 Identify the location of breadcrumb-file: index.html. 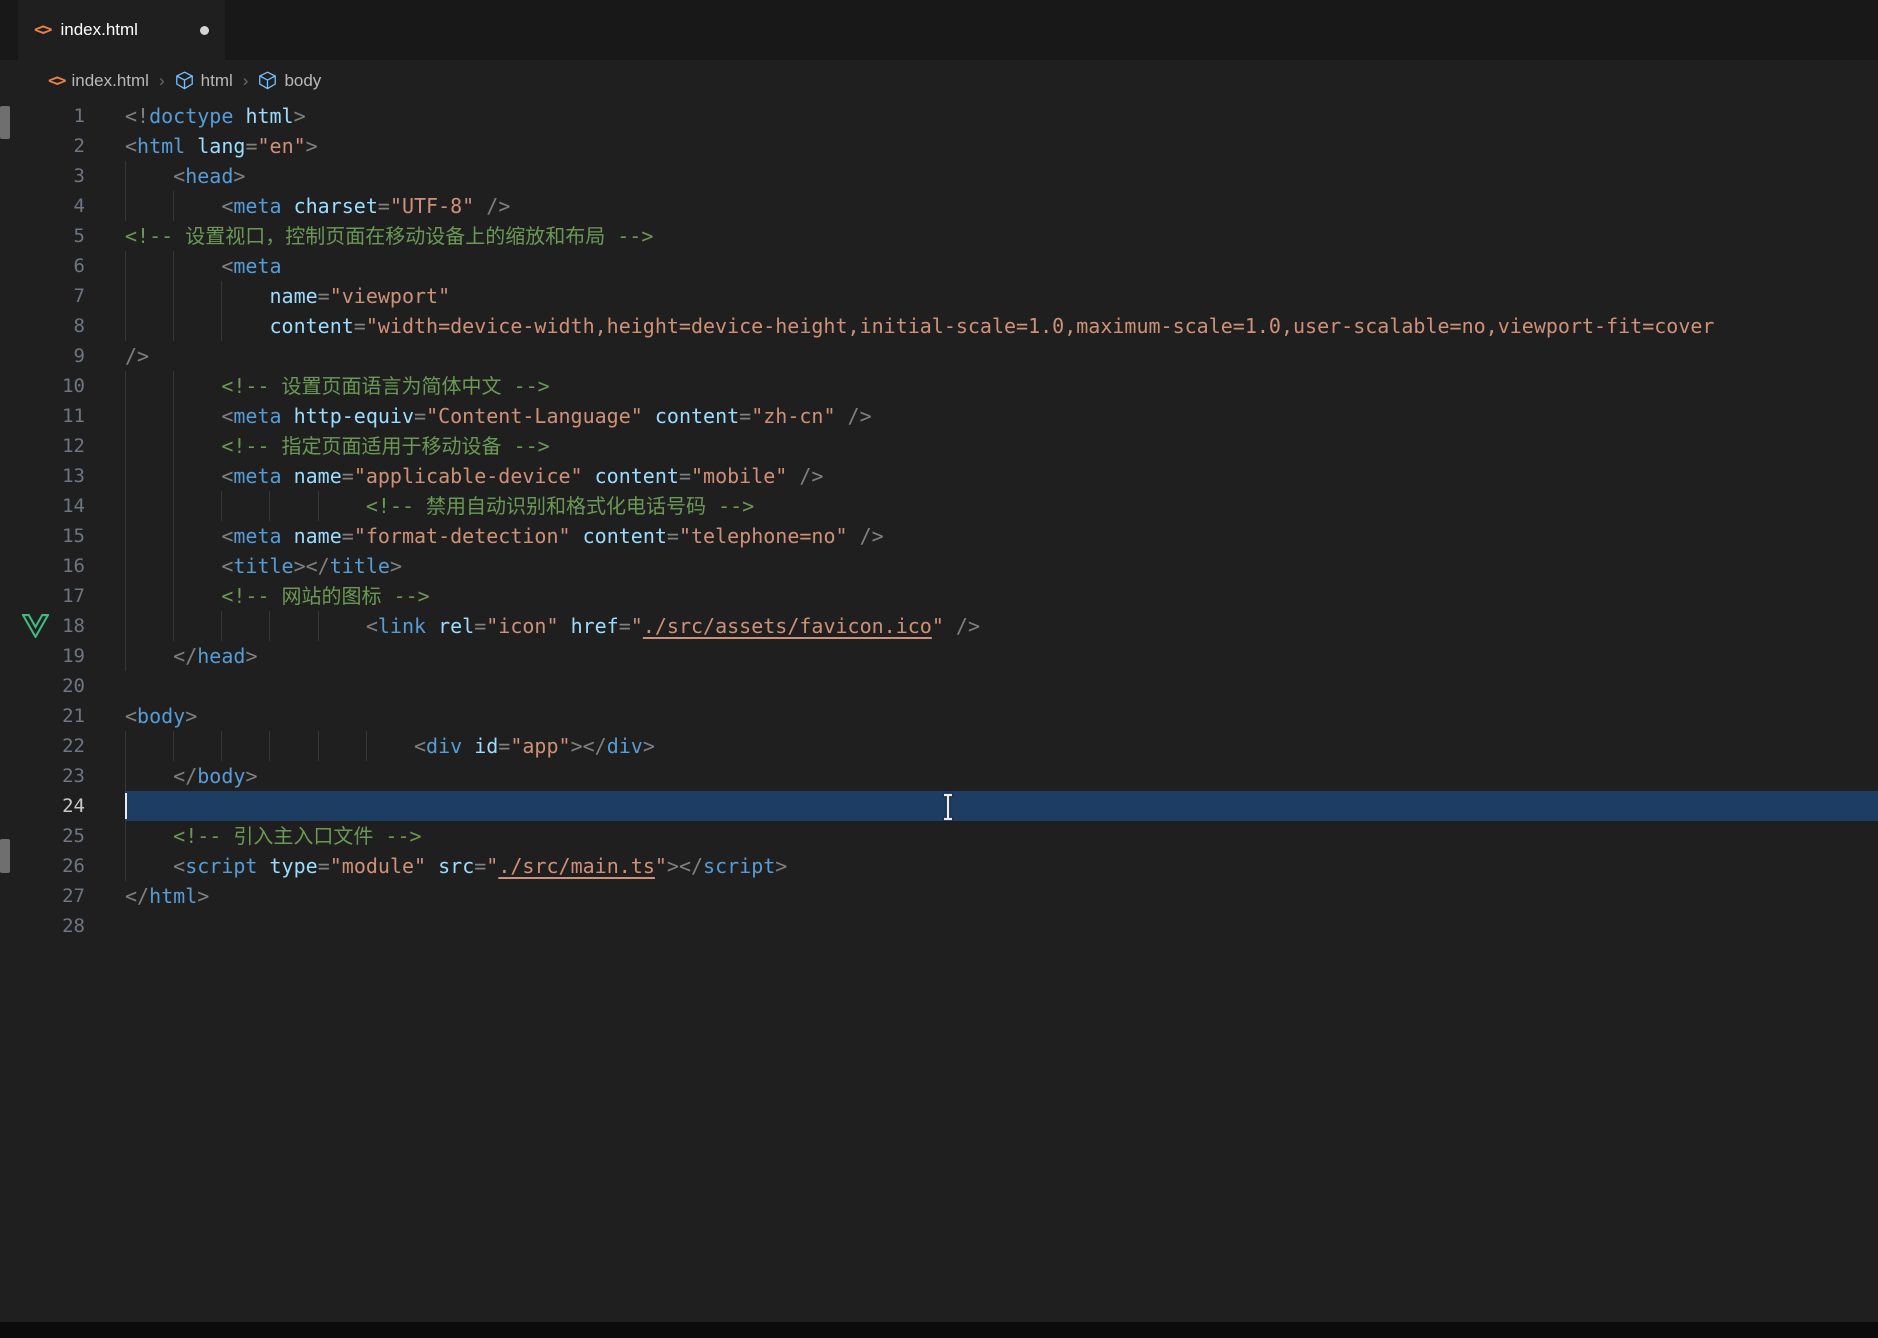
(109, 81).